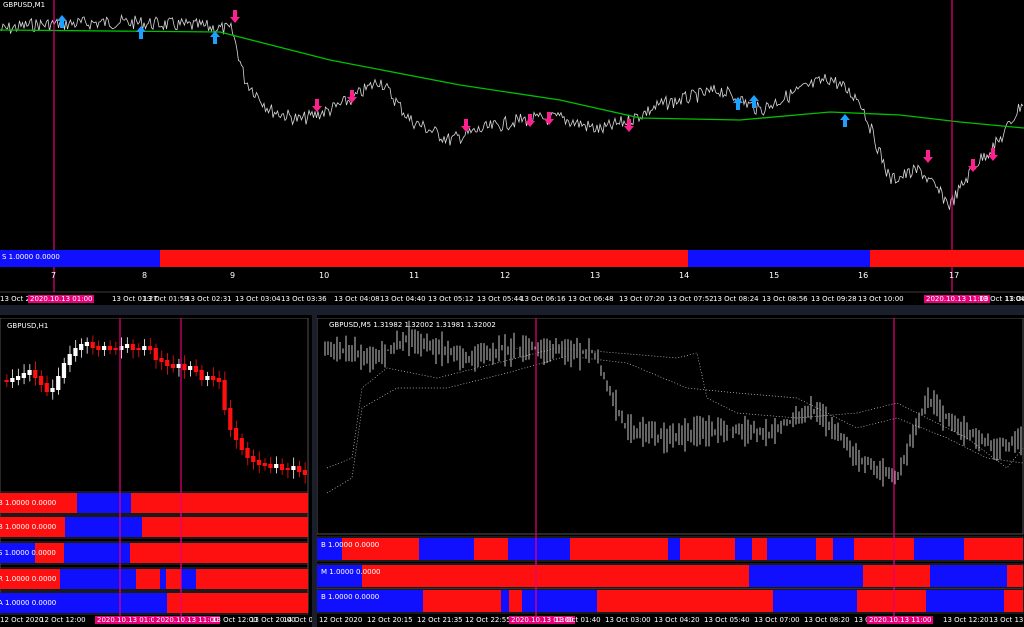  Describe the element at coordinates (28, 326) in the screenshot. I see `h1-chart-title: GBPUSD,H1` at that location.